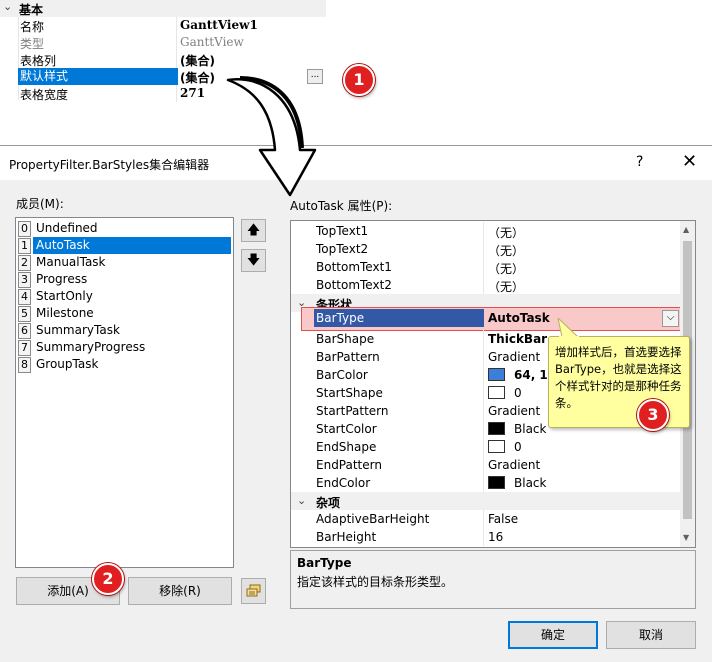  Describe the element at coordinates (71, 262) in the screenshot. I see `member-name: ManualTask` at that location.